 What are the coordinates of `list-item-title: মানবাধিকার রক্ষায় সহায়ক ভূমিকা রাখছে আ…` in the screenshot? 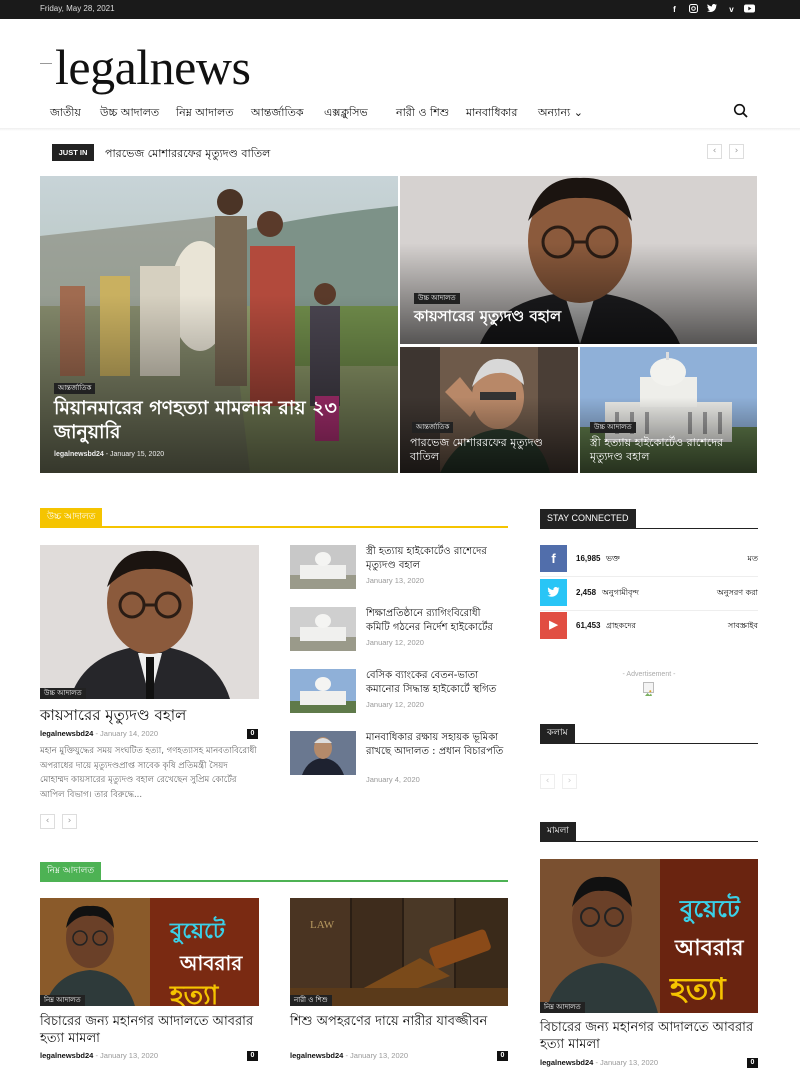 It's located at (436, 744).